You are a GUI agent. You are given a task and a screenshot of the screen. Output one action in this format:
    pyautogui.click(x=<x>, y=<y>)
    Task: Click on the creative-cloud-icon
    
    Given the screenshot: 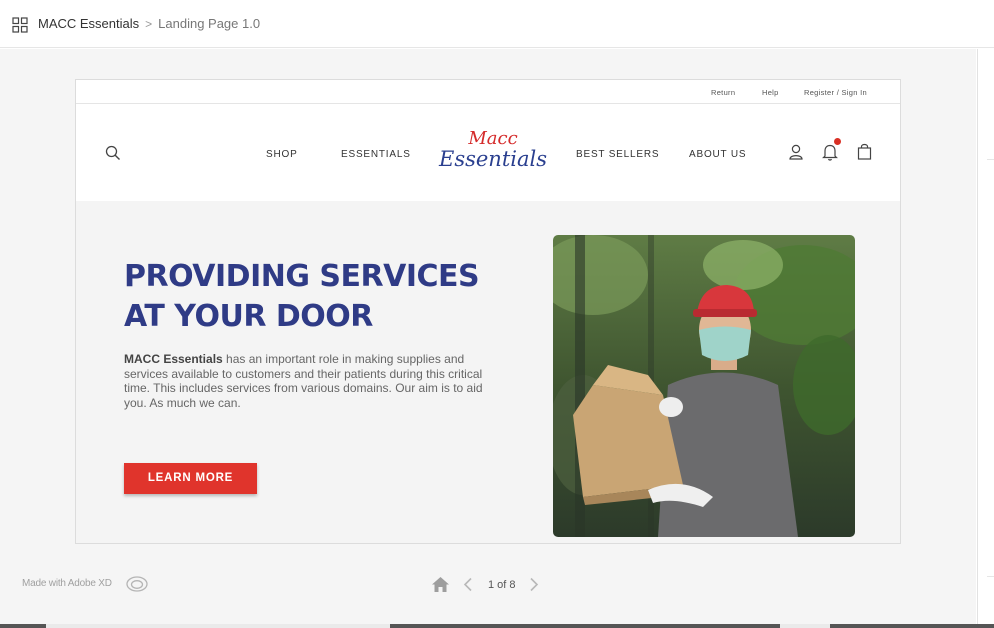 What is the action you would take?
    pyautogui.click(x=137, y=584)
    